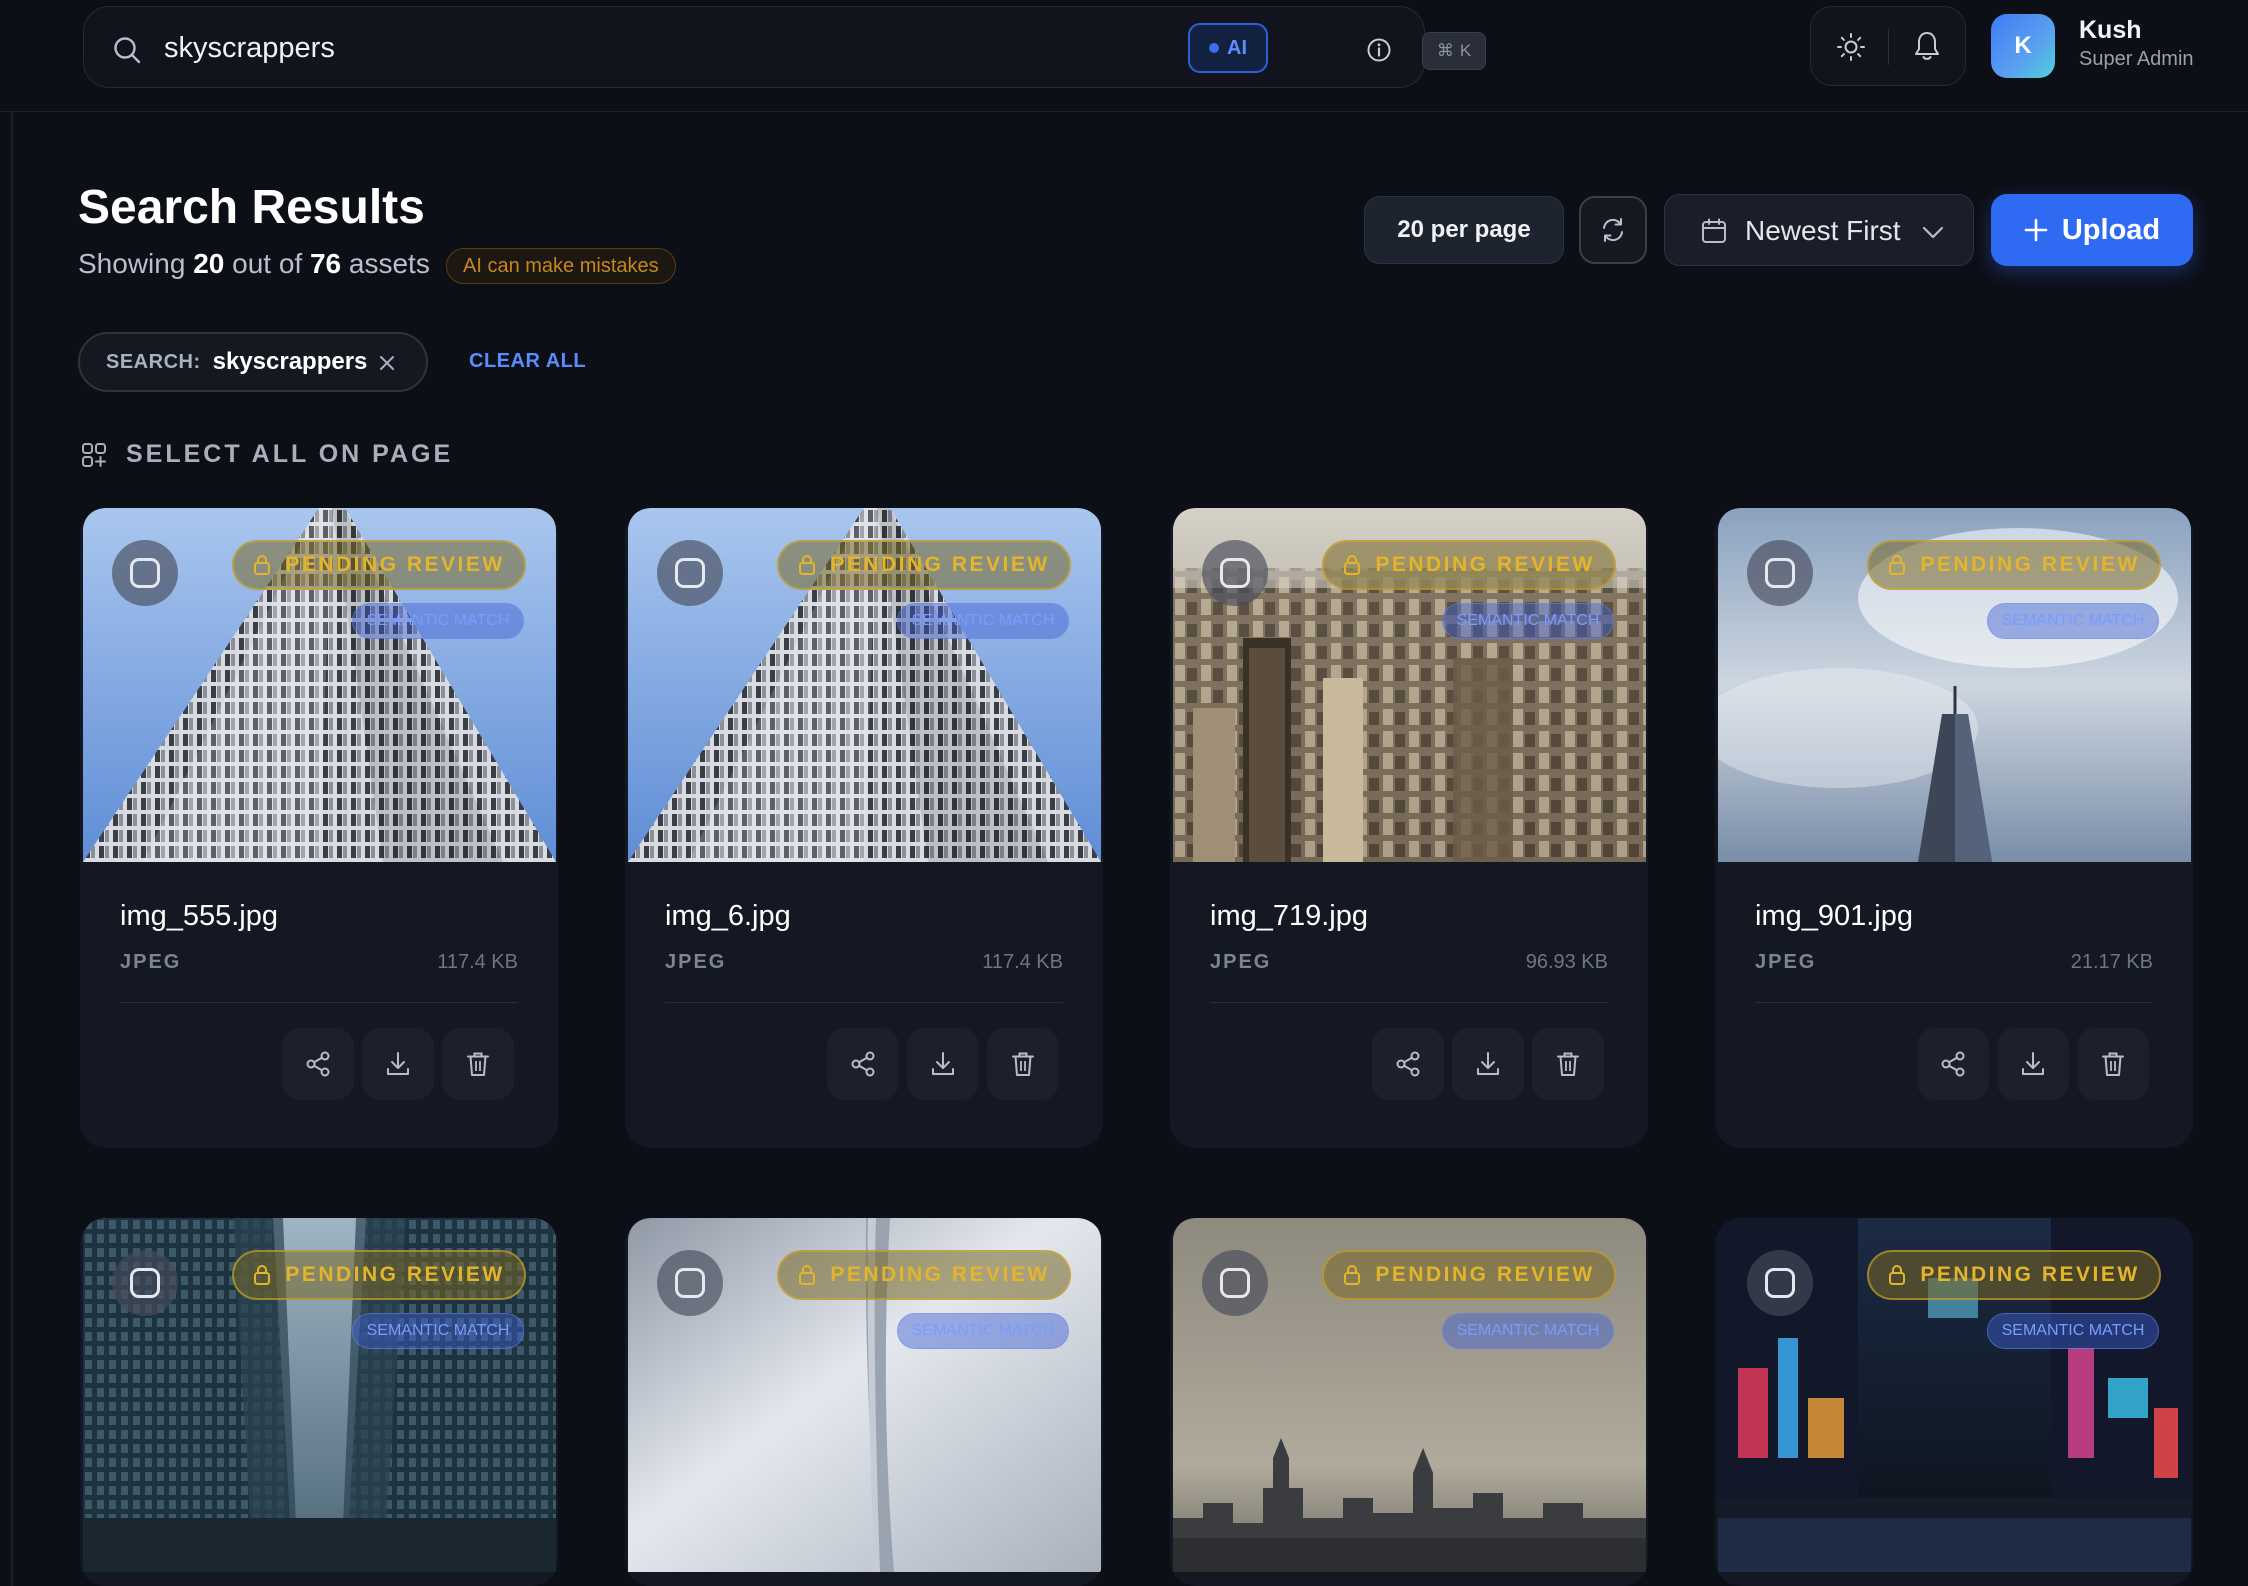  I want to click on sidebar-edge, so click(12, 849).